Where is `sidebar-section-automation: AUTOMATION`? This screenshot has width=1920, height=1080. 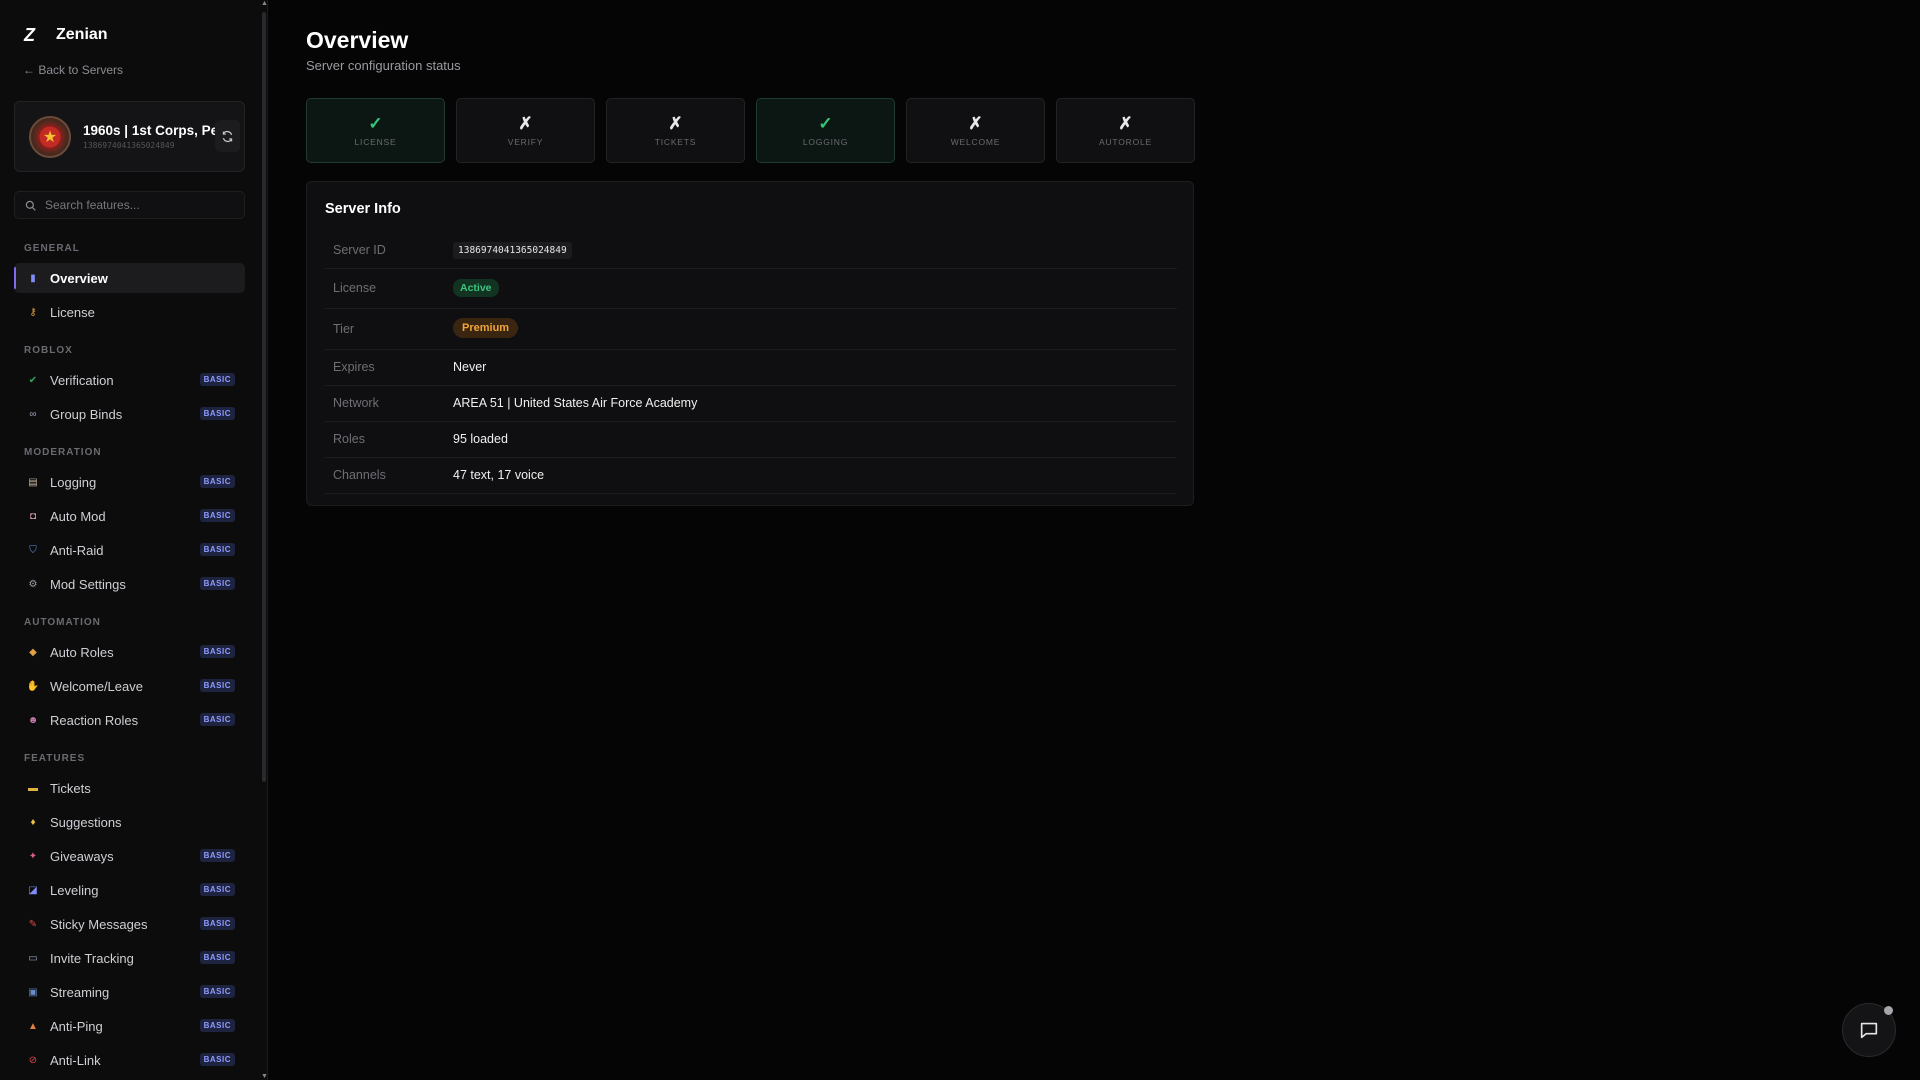 sidebar-section-automation: AUTOMATION is located at coordinates (62, 622).